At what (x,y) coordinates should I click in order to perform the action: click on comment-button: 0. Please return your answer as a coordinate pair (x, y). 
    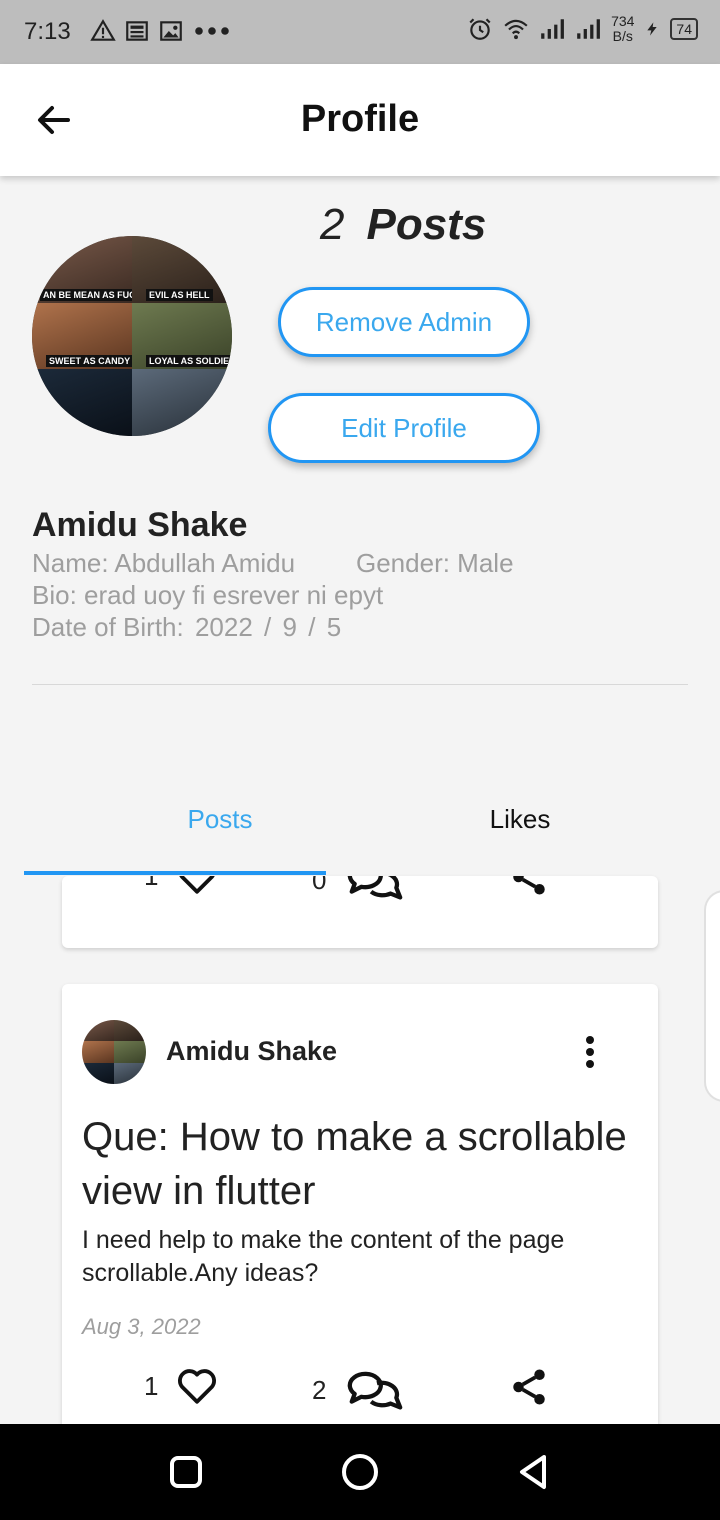
    Looking at the image, I should click on (359, 890).